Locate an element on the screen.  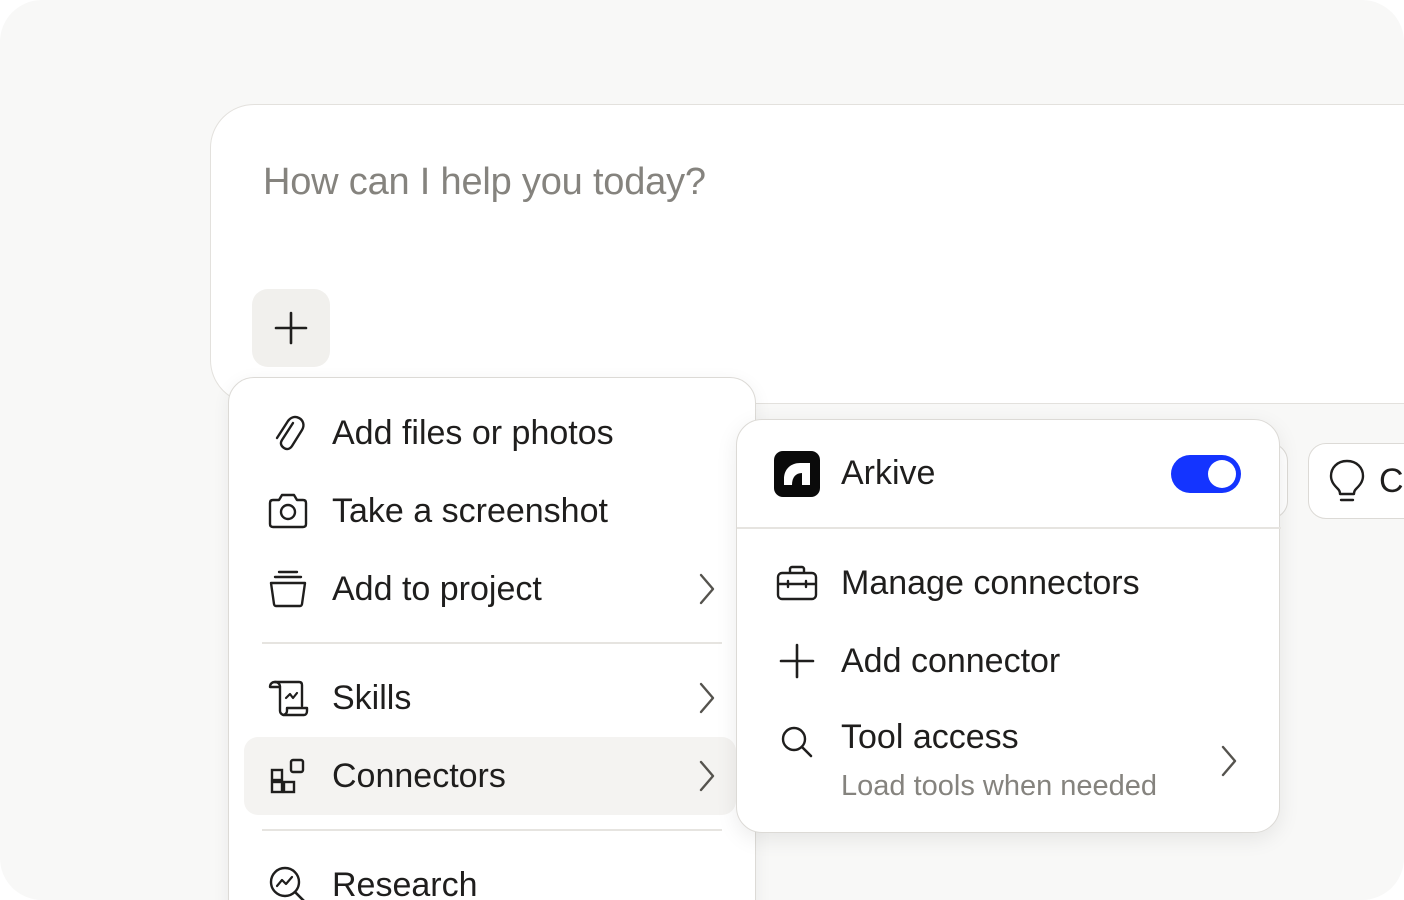
menu-item-connectors: Connectors is located at coordinates (490, 776).